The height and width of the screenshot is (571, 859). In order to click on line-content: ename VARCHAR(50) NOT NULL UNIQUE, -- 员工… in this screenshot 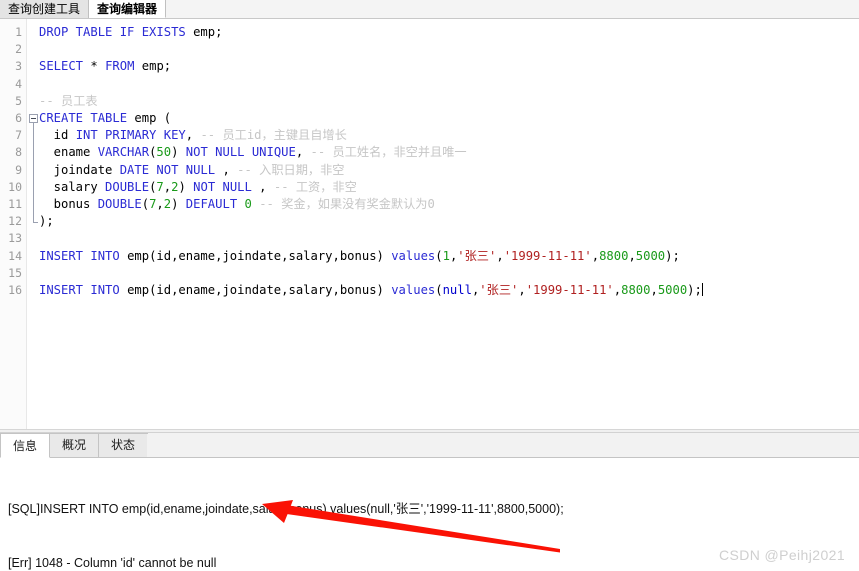, I will do `click(253, 152)`.